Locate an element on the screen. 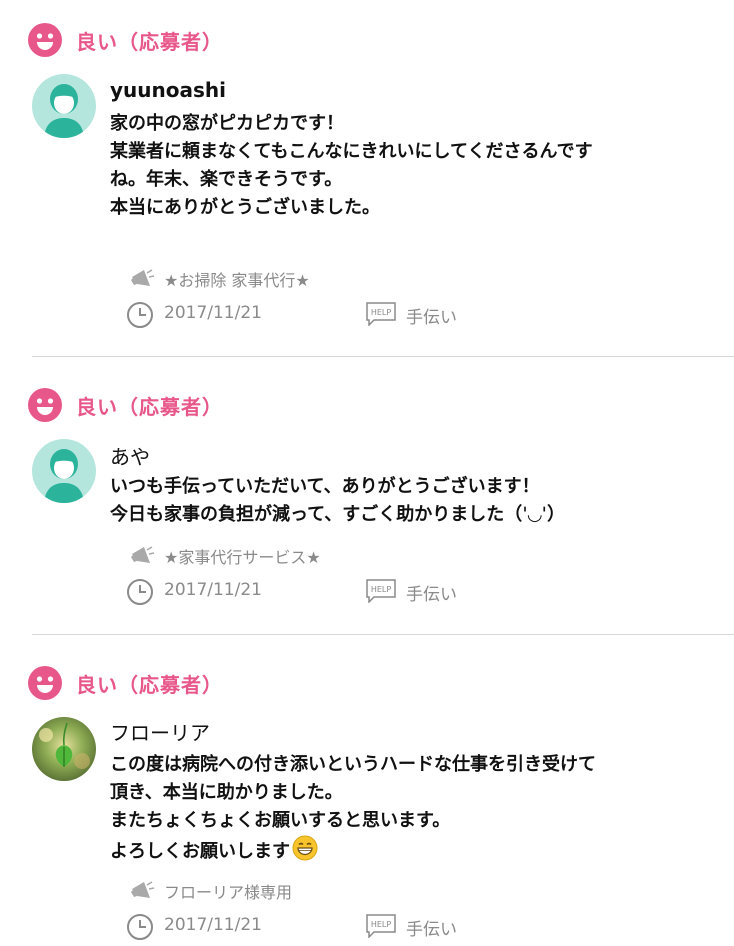 Image resolution: width=734 pixels, height=946 pixels. review-line: よろしくお願いします is located at coordinates (417, 850).